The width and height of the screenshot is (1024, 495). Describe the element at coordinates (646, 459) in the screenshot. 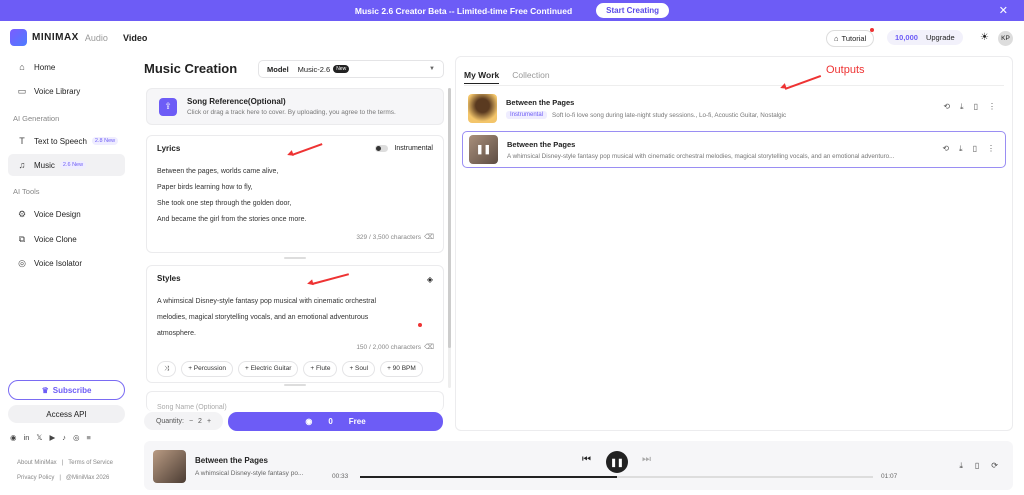

I see `next-track-icon: ⏭` at that location.